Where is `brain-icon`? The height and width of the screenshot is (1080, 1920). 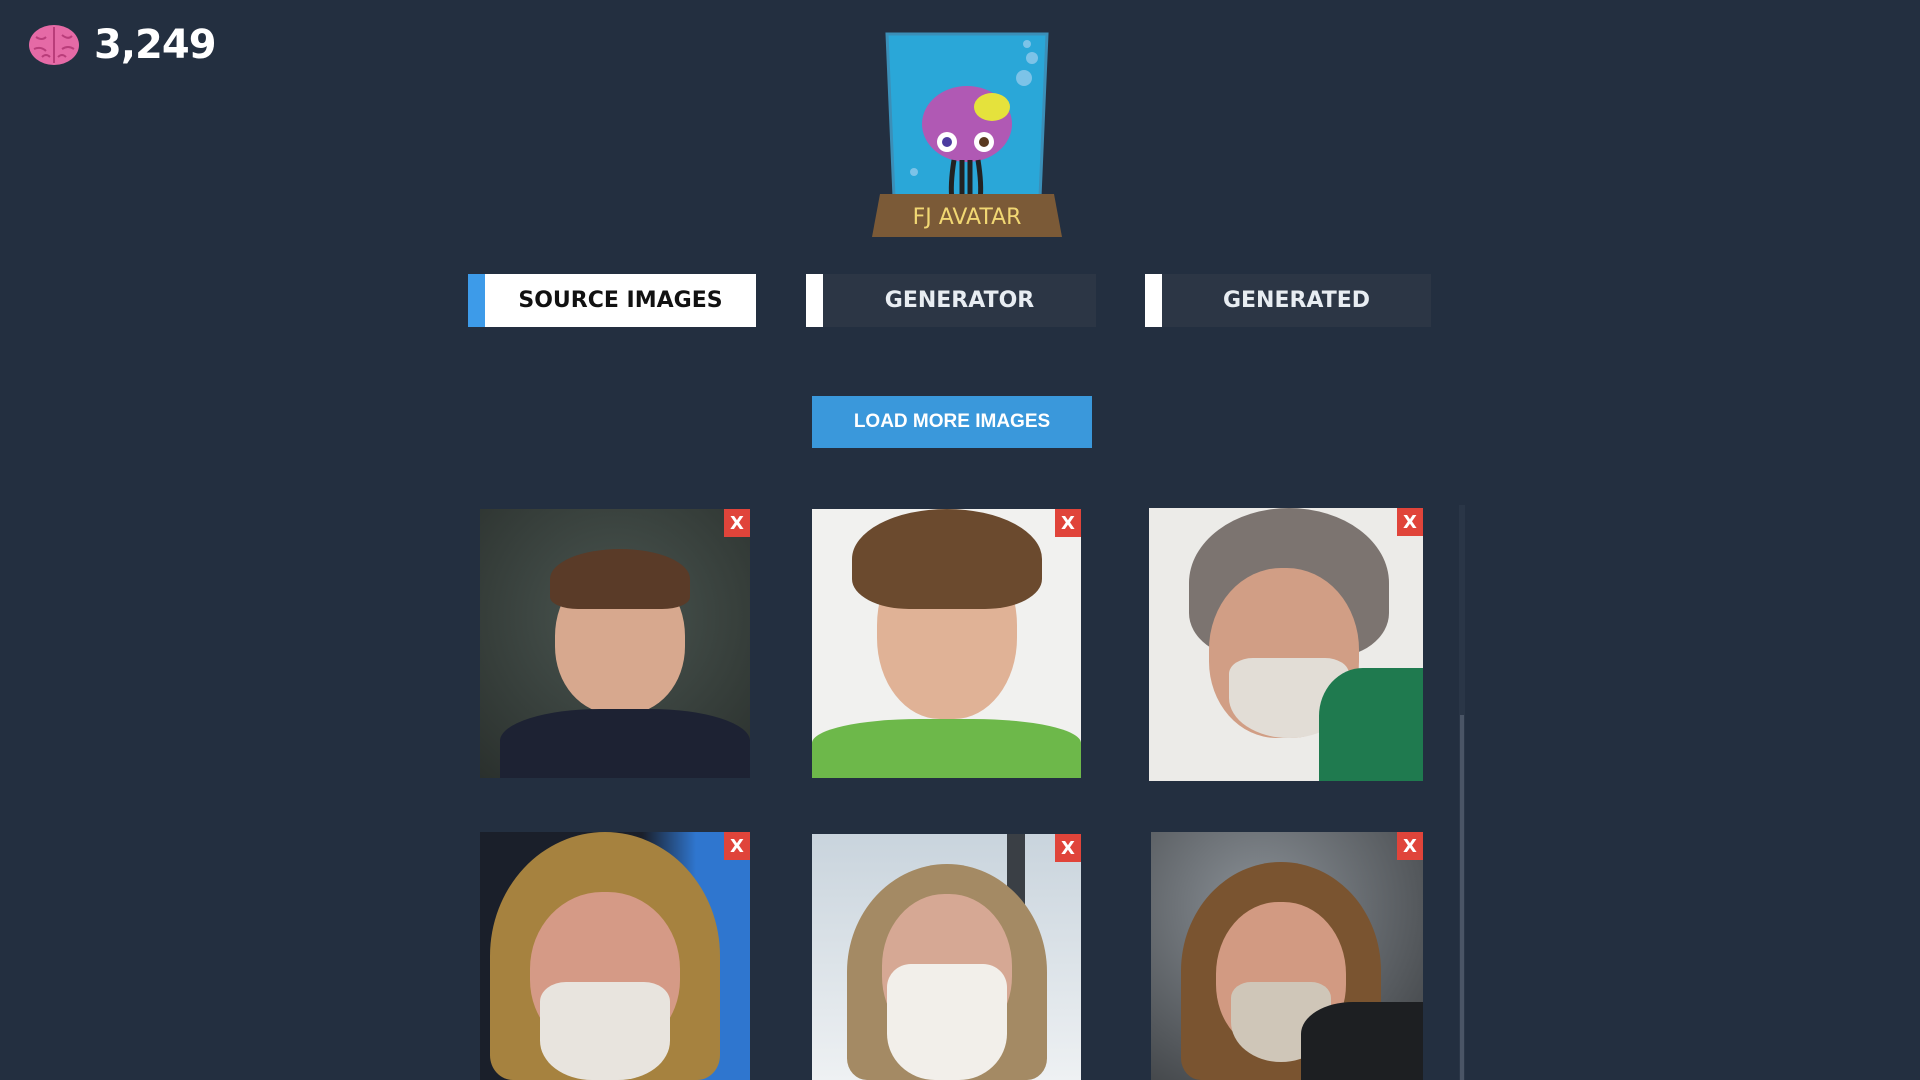
brain-icon is located at coordinates (54, 45).